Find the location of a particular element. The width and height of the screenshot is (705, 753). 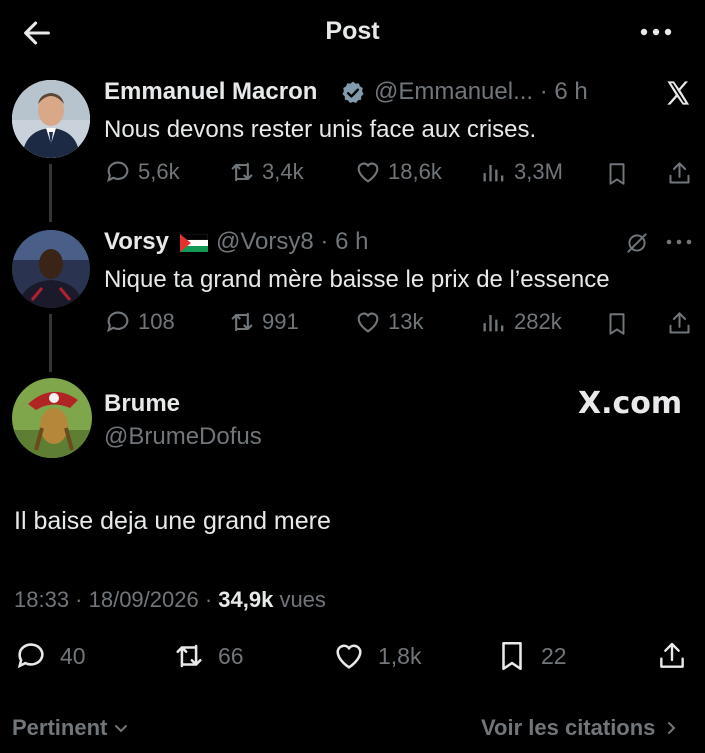

repost-count: 66 is located at coordinates (231, 655).